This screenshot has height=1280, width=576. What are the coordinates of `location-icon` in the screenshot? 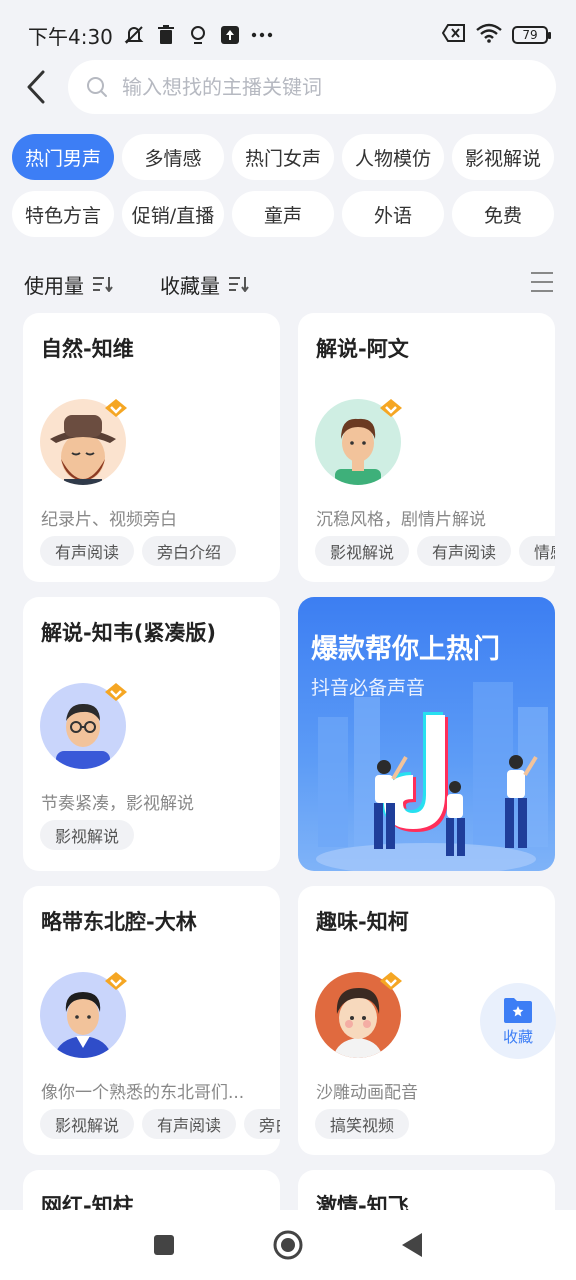 It's located at (198, 35).